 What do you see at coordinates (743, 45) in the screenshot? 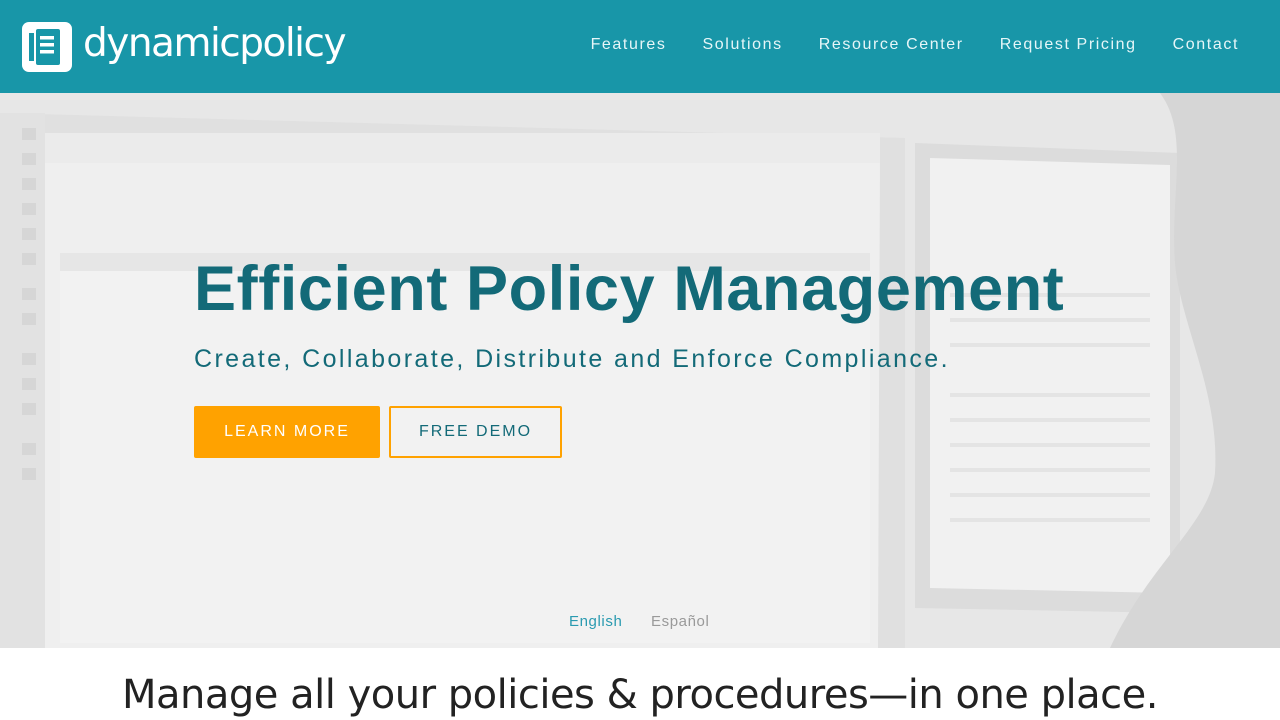
I see `nav-solutions: Solutions` at bounding box center [743, 45].